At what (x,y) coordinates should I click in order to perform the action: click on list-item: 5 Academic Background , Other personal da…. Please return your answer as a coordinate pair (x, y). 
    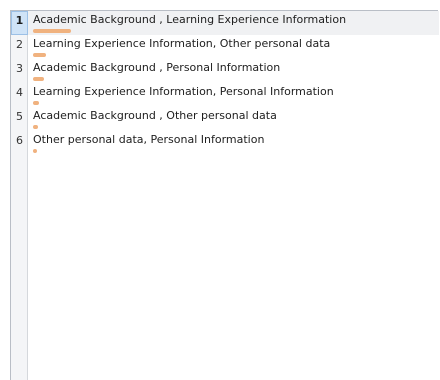
    Looking at the image, I should click on (225, 119).